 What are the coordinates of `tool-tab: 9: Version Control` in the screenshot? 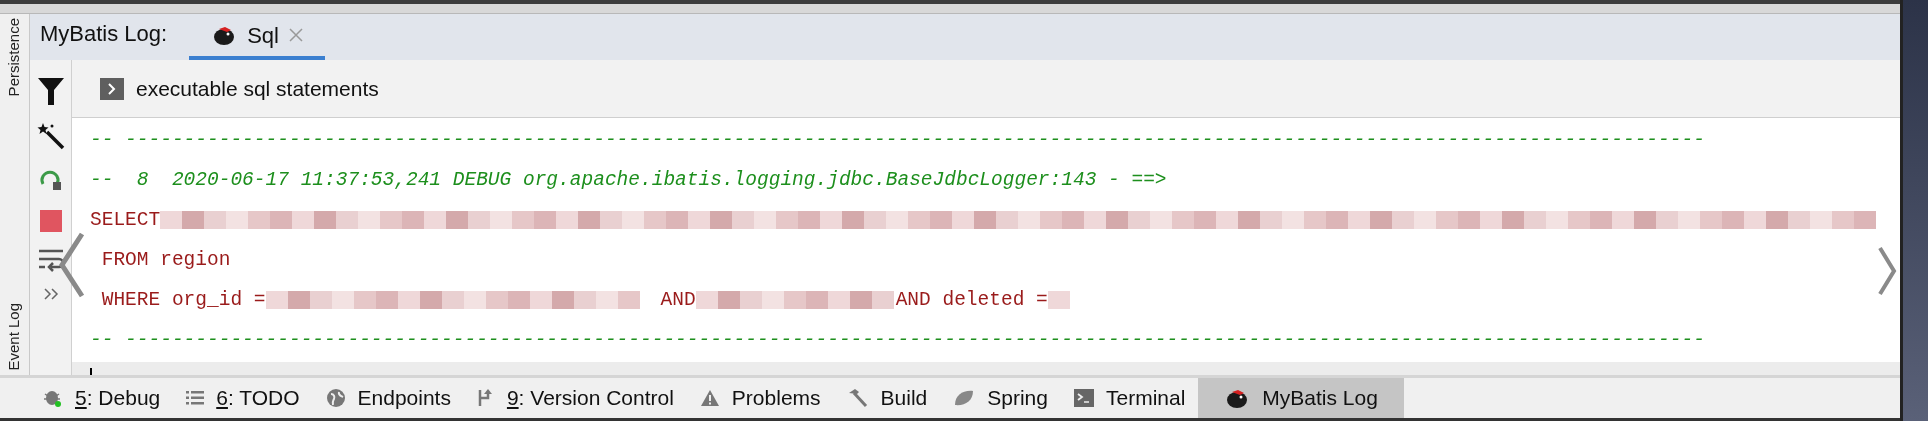 It's located at (575, 398).